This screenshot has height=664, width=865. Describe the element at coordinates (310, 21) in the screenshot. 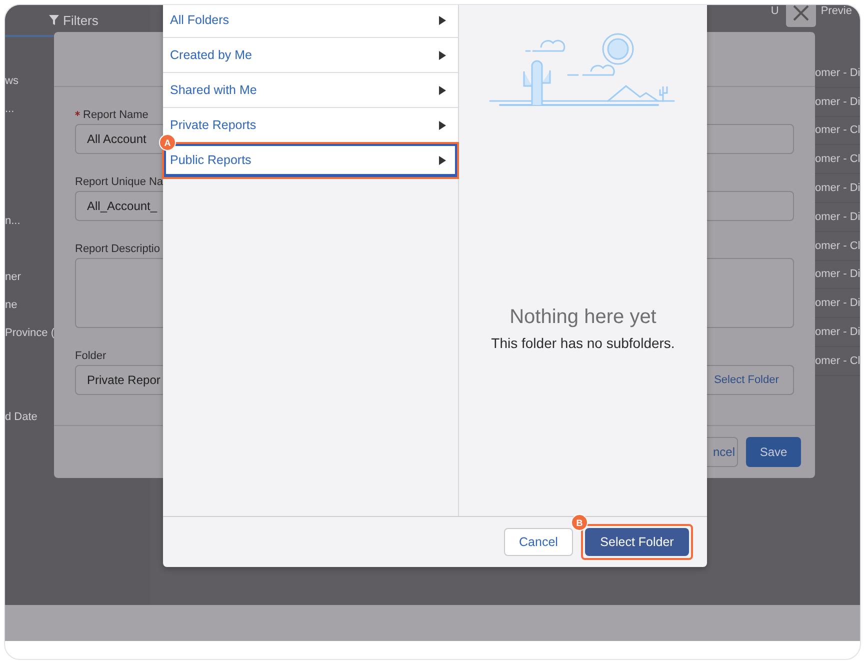

I see `folder-item: All Folders` at that location.